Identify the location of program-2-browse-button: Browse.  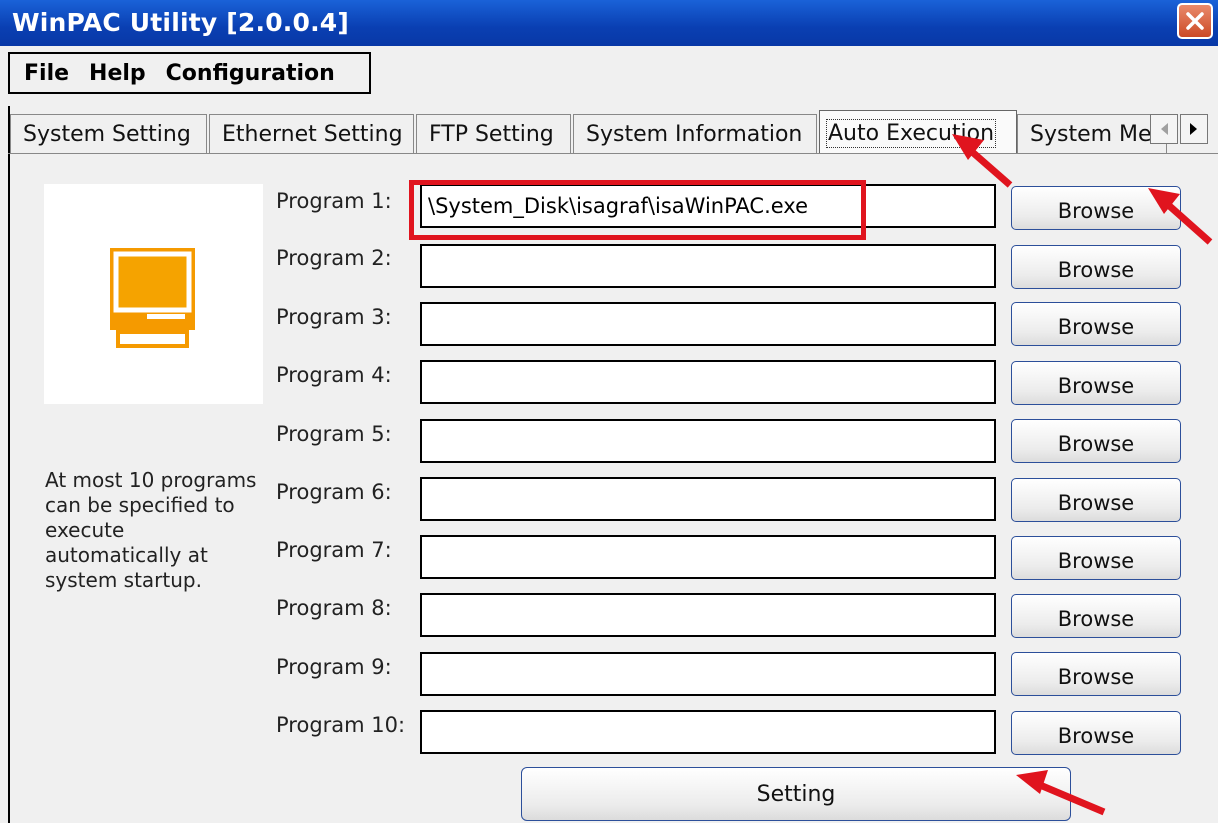
(1096, 267).